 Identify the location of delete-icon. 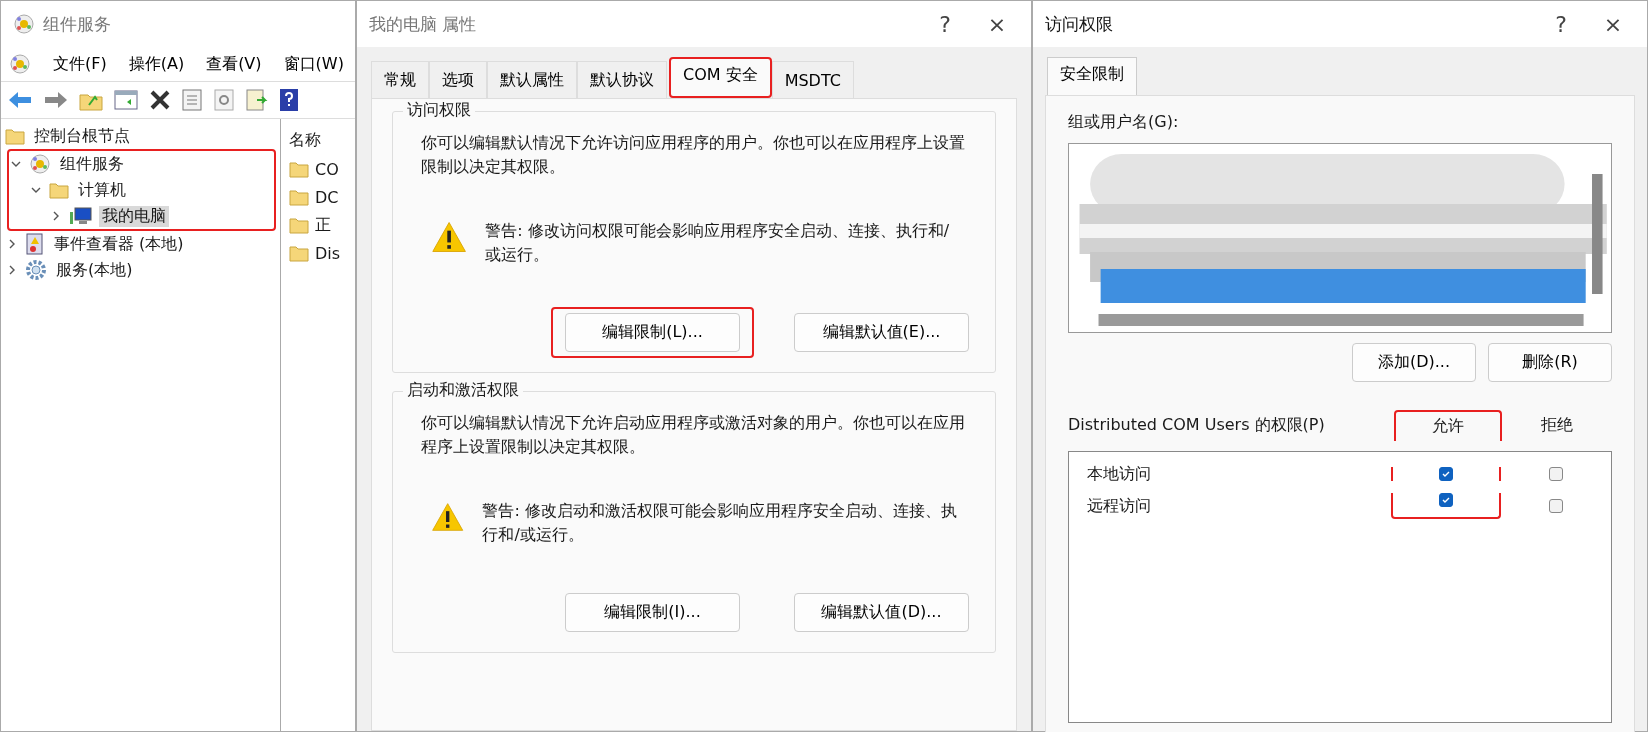
(160, 100).